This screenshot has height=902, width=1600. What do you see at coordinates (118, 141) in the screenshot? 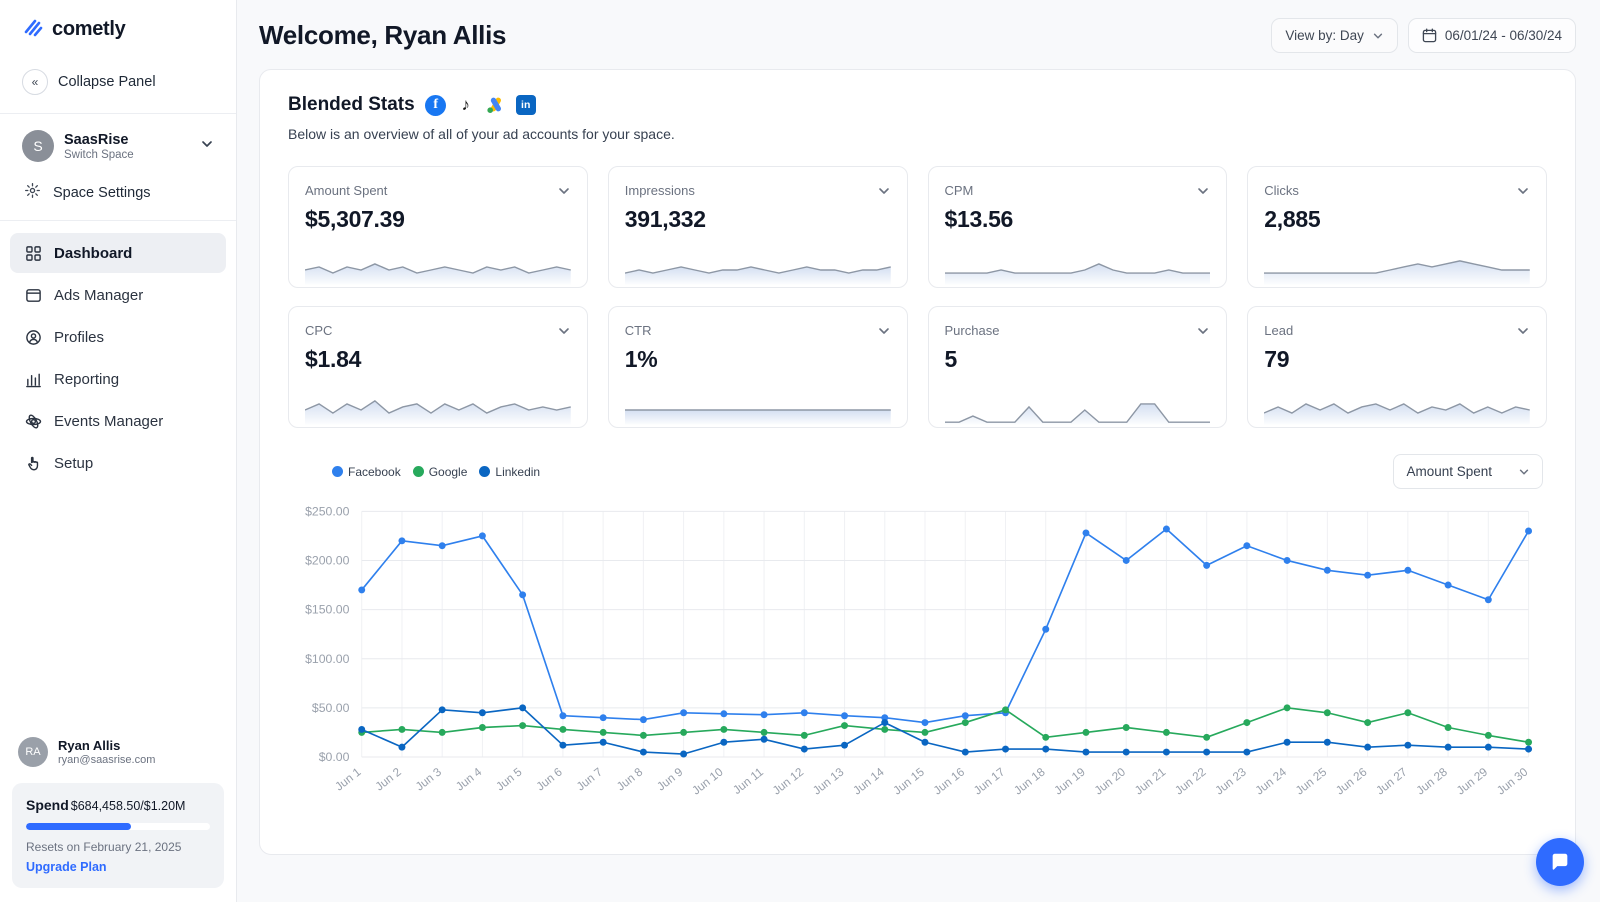
I see `space-switcher: S SaasRise Switch Space` at bounding box center [118, 141].